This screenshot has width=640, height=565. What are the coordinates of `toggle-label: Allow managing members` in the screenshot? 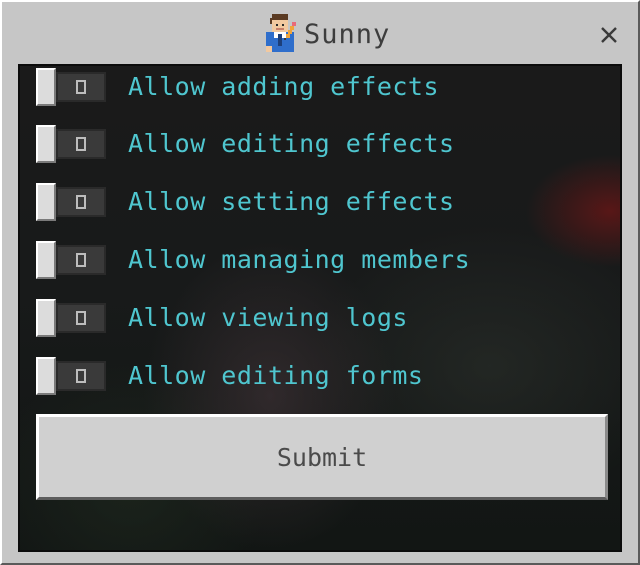 It's located at (299, 259).